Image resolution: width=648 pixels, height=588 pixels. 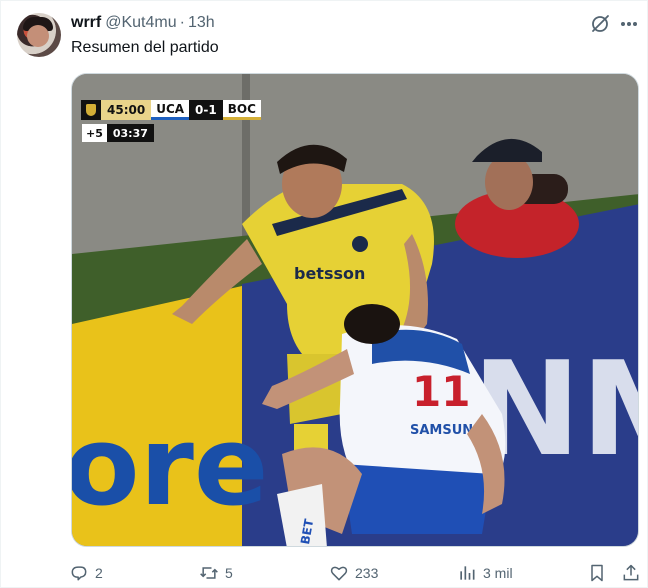 What do you see at coordinates (140, 23) in the screenshot?
I see `author-handle: @Kut4mu` at bounding box center [140, 23].